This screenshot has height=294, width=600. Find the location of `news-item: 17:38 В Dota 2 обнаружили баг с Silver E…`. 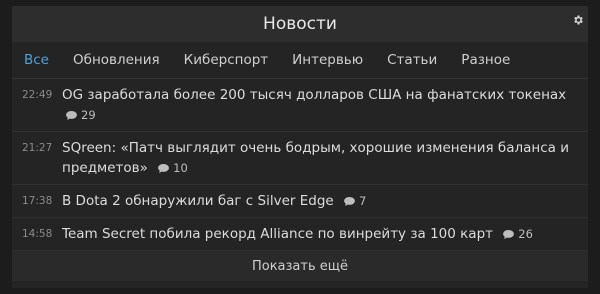

news-item: 17:38 В Dota 2 обнаружили баг с Silver E… is located at coordinates (300, 201).